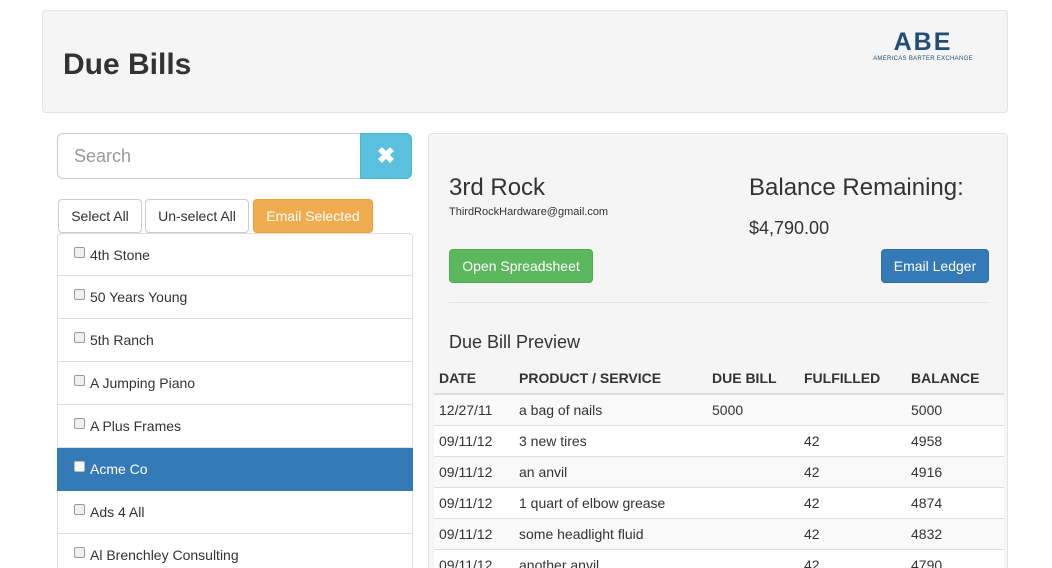 Image resolution: width=1052 pixels, height=568 pixels. I want to click on column-header-due-bill: DUE BILL, so click(753, 379).